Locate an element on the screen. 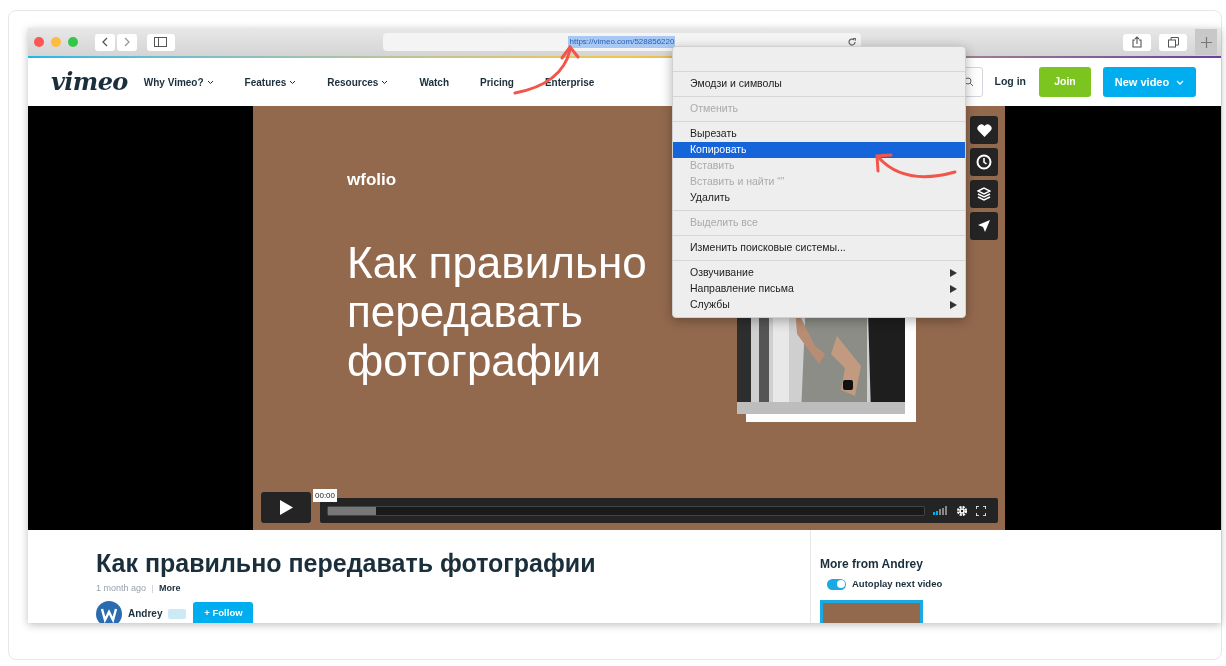  plan-badge is located at coordinates (177, 613).